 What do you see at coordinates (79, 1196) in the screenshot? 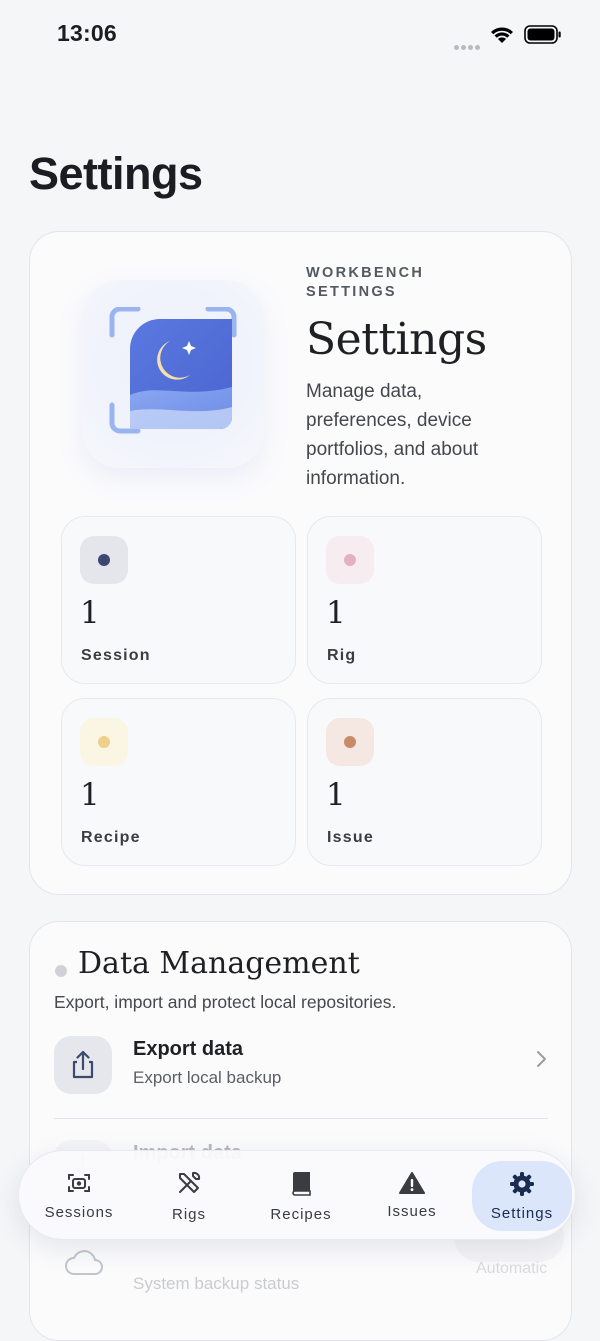
I see `tab-sessions: Sessions` at bounding box center [79, 1196].